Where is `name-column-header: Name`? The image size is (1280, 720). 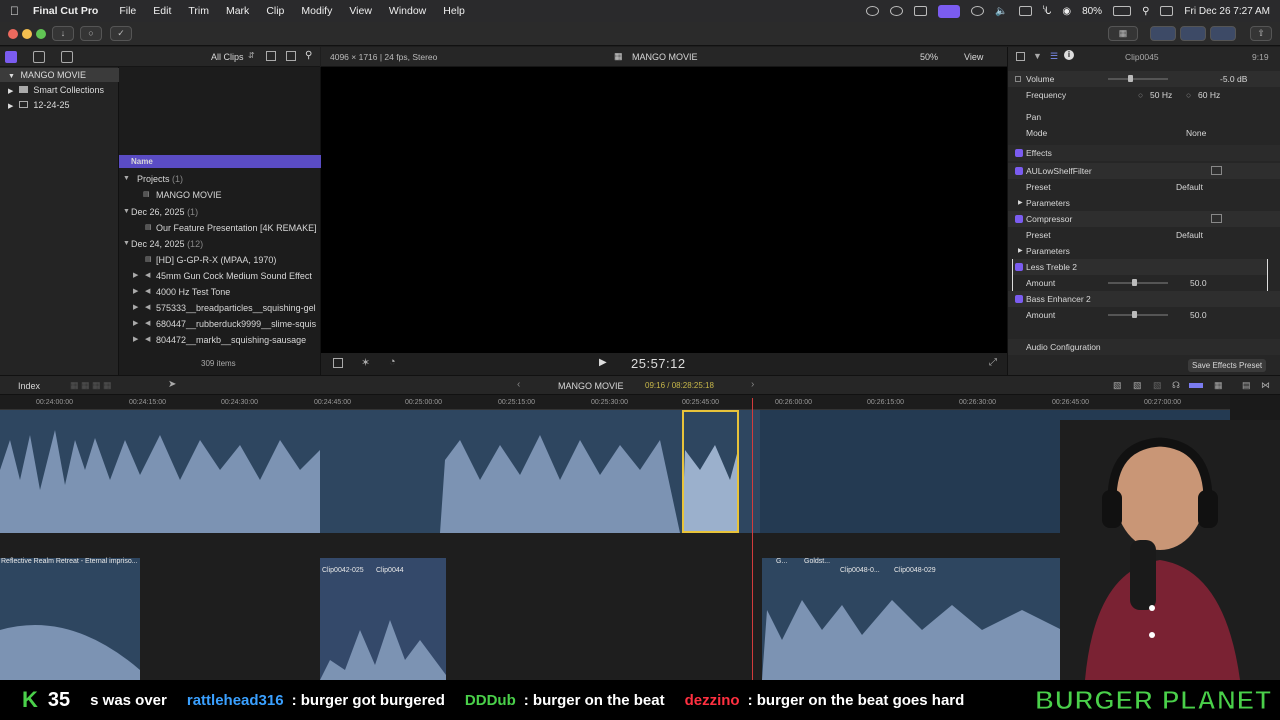 name-column-header: Name is located at coordinates (220, 161).